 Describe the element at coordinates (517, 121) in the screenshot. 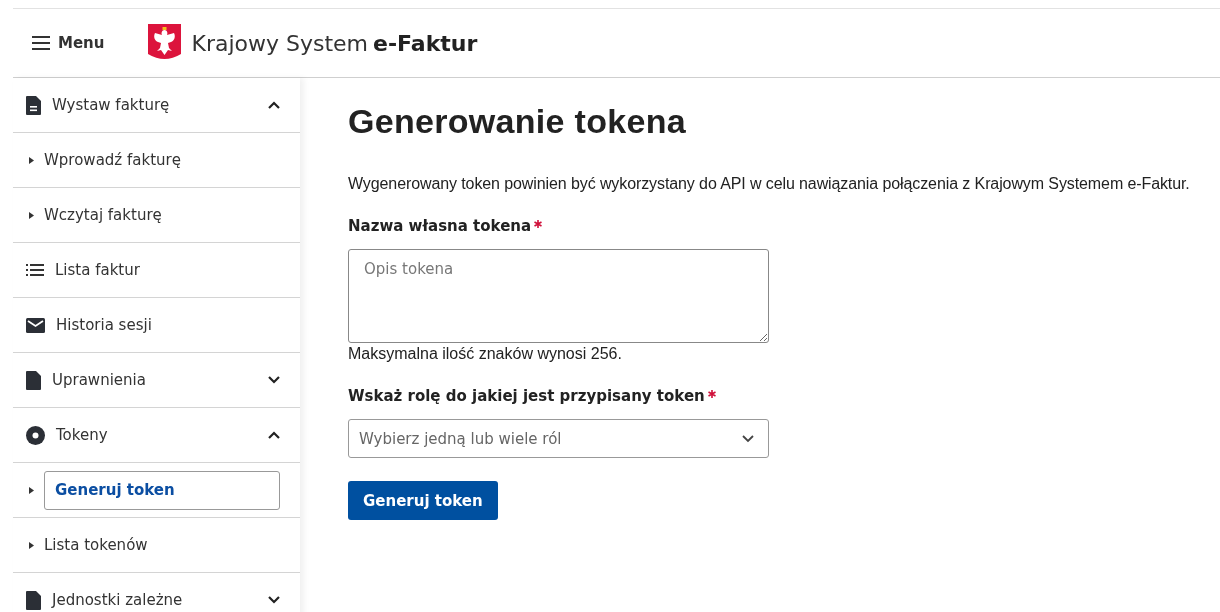

I see `page-title: Generowanie tokena` at that location.